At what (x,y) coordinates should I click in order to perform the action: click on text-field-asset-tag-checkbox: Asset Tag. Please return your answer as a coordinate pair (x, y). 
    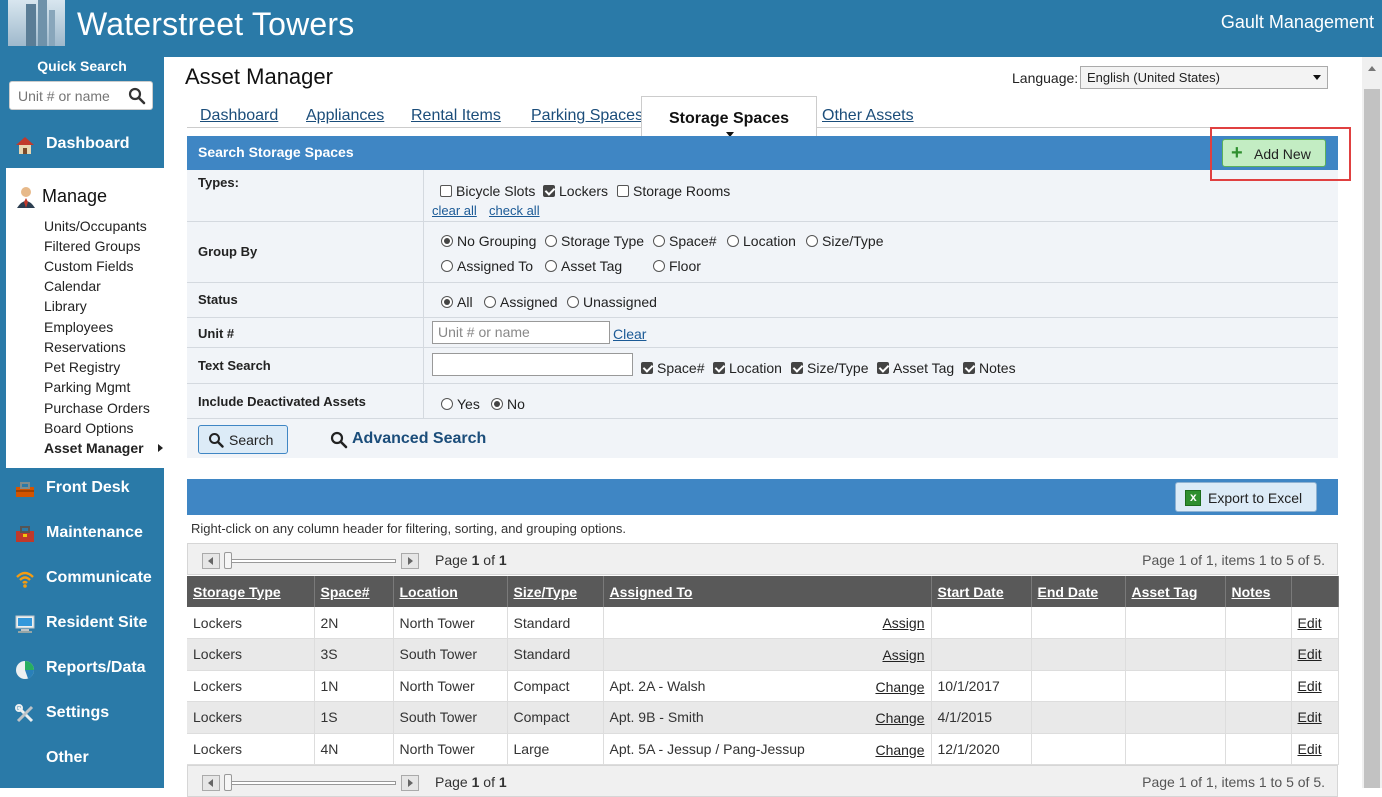
    Looking at the image, I should click on (915, 368).